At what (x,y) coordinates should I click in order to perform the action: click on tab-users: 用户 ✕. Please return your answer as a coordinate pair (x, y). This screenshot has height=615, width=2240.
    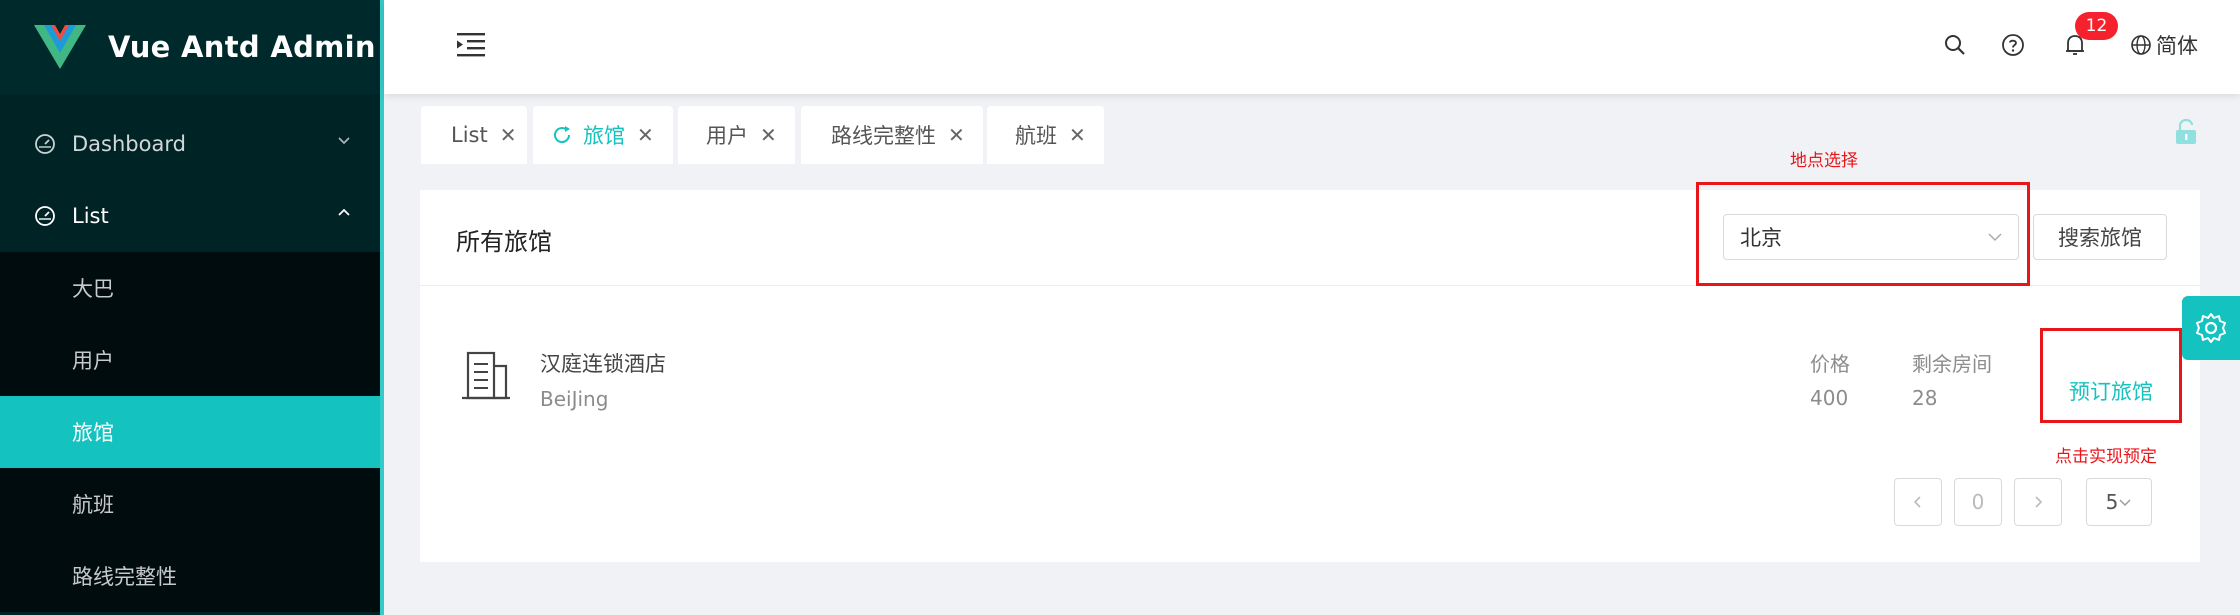
    Looking at the image, I should click on (736, 135).